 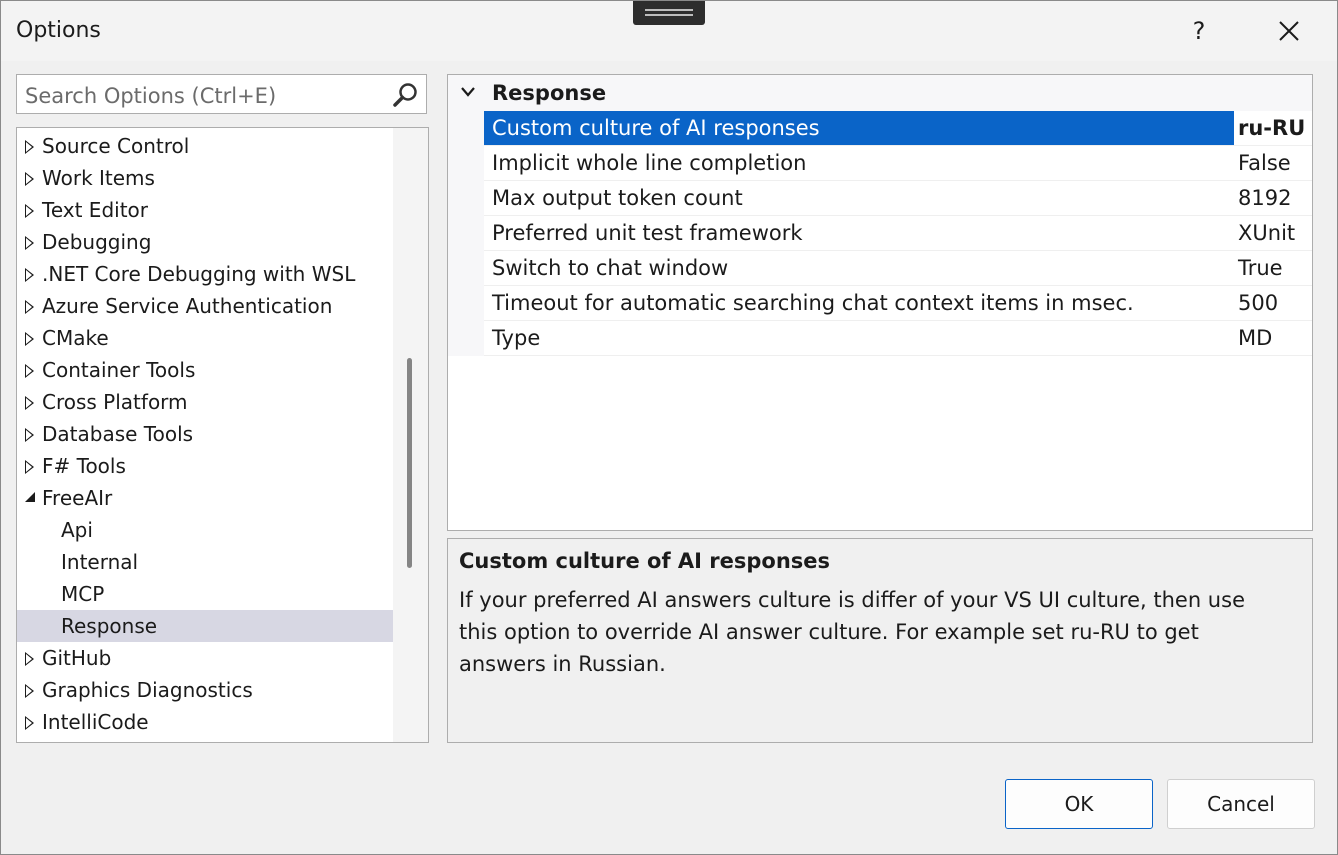 What do you see at coordinates (669, 13) in the screenshot?
I see `drag-grip-icon` at bounding box center [669, 13].